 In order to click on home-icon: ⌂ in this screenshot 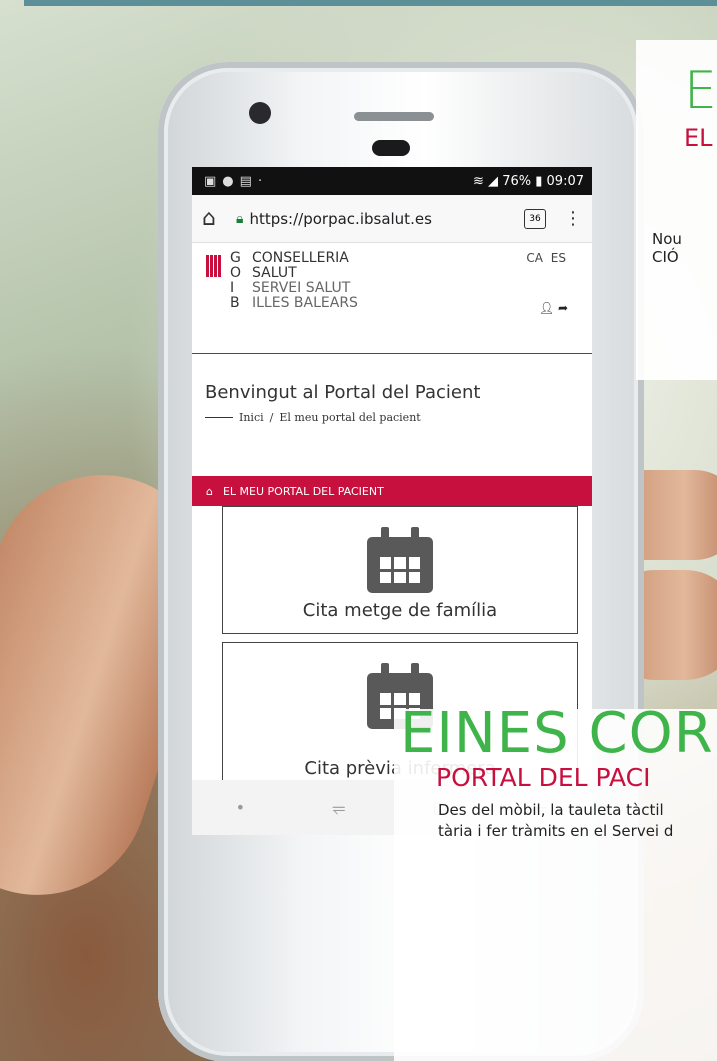, I will do `click(219, 218)`.